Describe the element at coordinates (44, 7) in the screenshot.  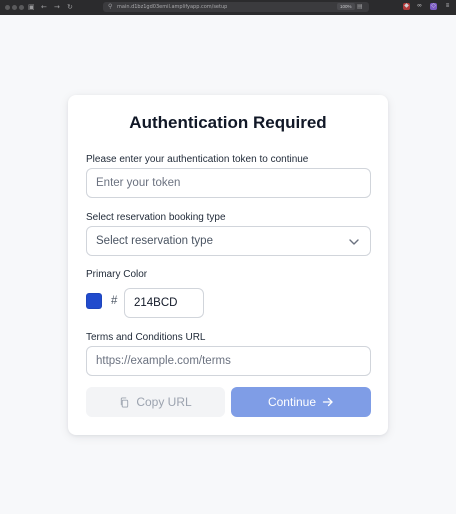
I see `back-icon: ←` at that location.